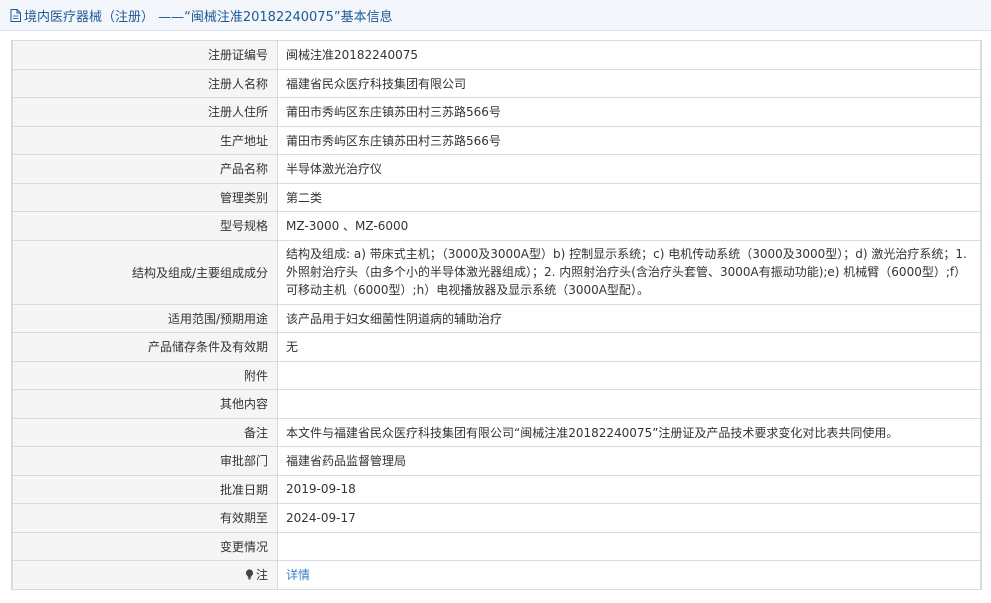 Image resolution: width=991 pixels, height=603 pixels. What do you see at coordinates (145, 55) in the screenshot?
I see `row-label-registration-number: 注册证编号` at bounding box center [145, 55].